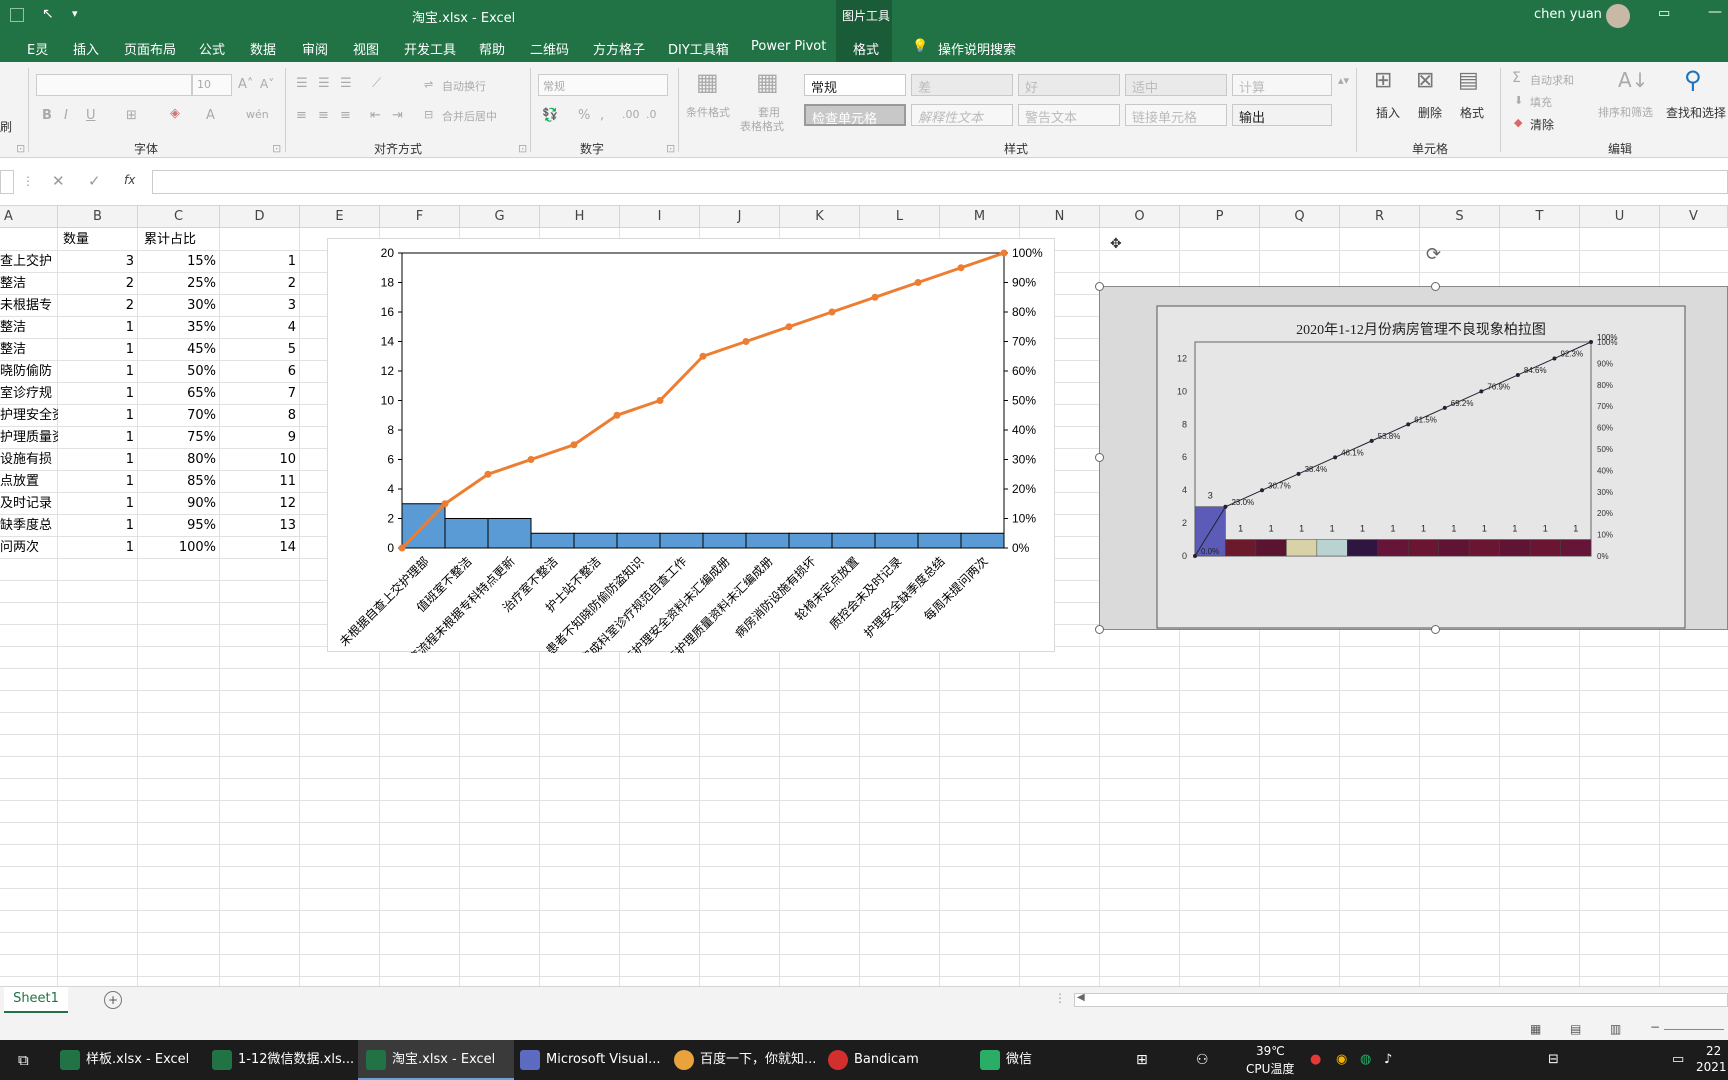 This screenshot has height=1080, width=1728. I want to click on table-cell-b: 2, so click(98, 306).